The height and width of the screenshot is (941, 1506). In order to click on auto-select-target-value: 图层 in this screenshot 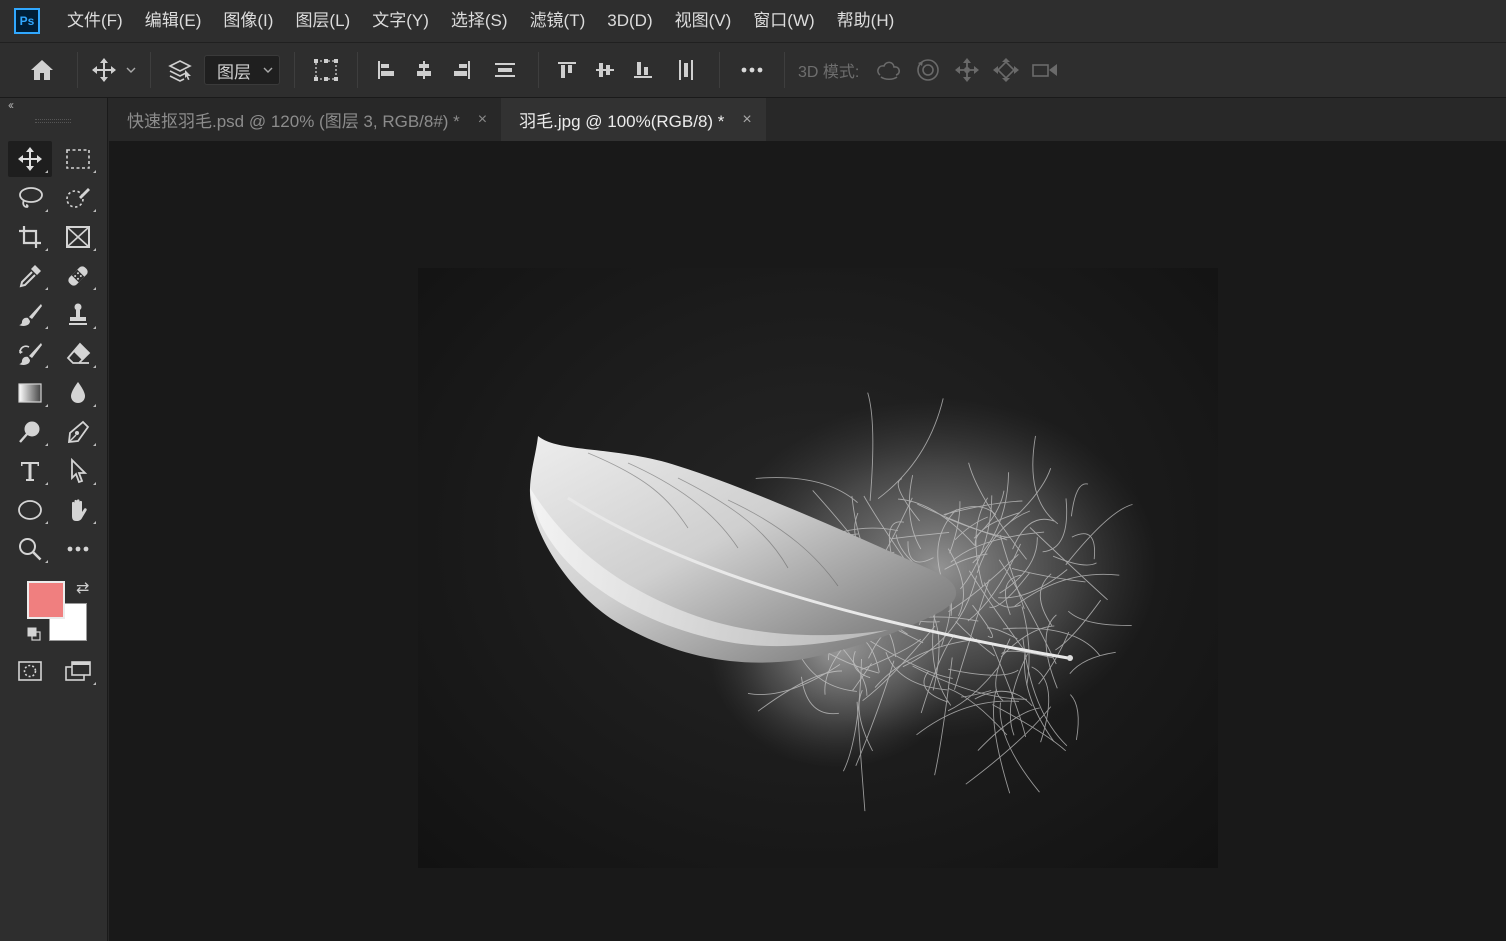, I will do `click(234, 72)`.